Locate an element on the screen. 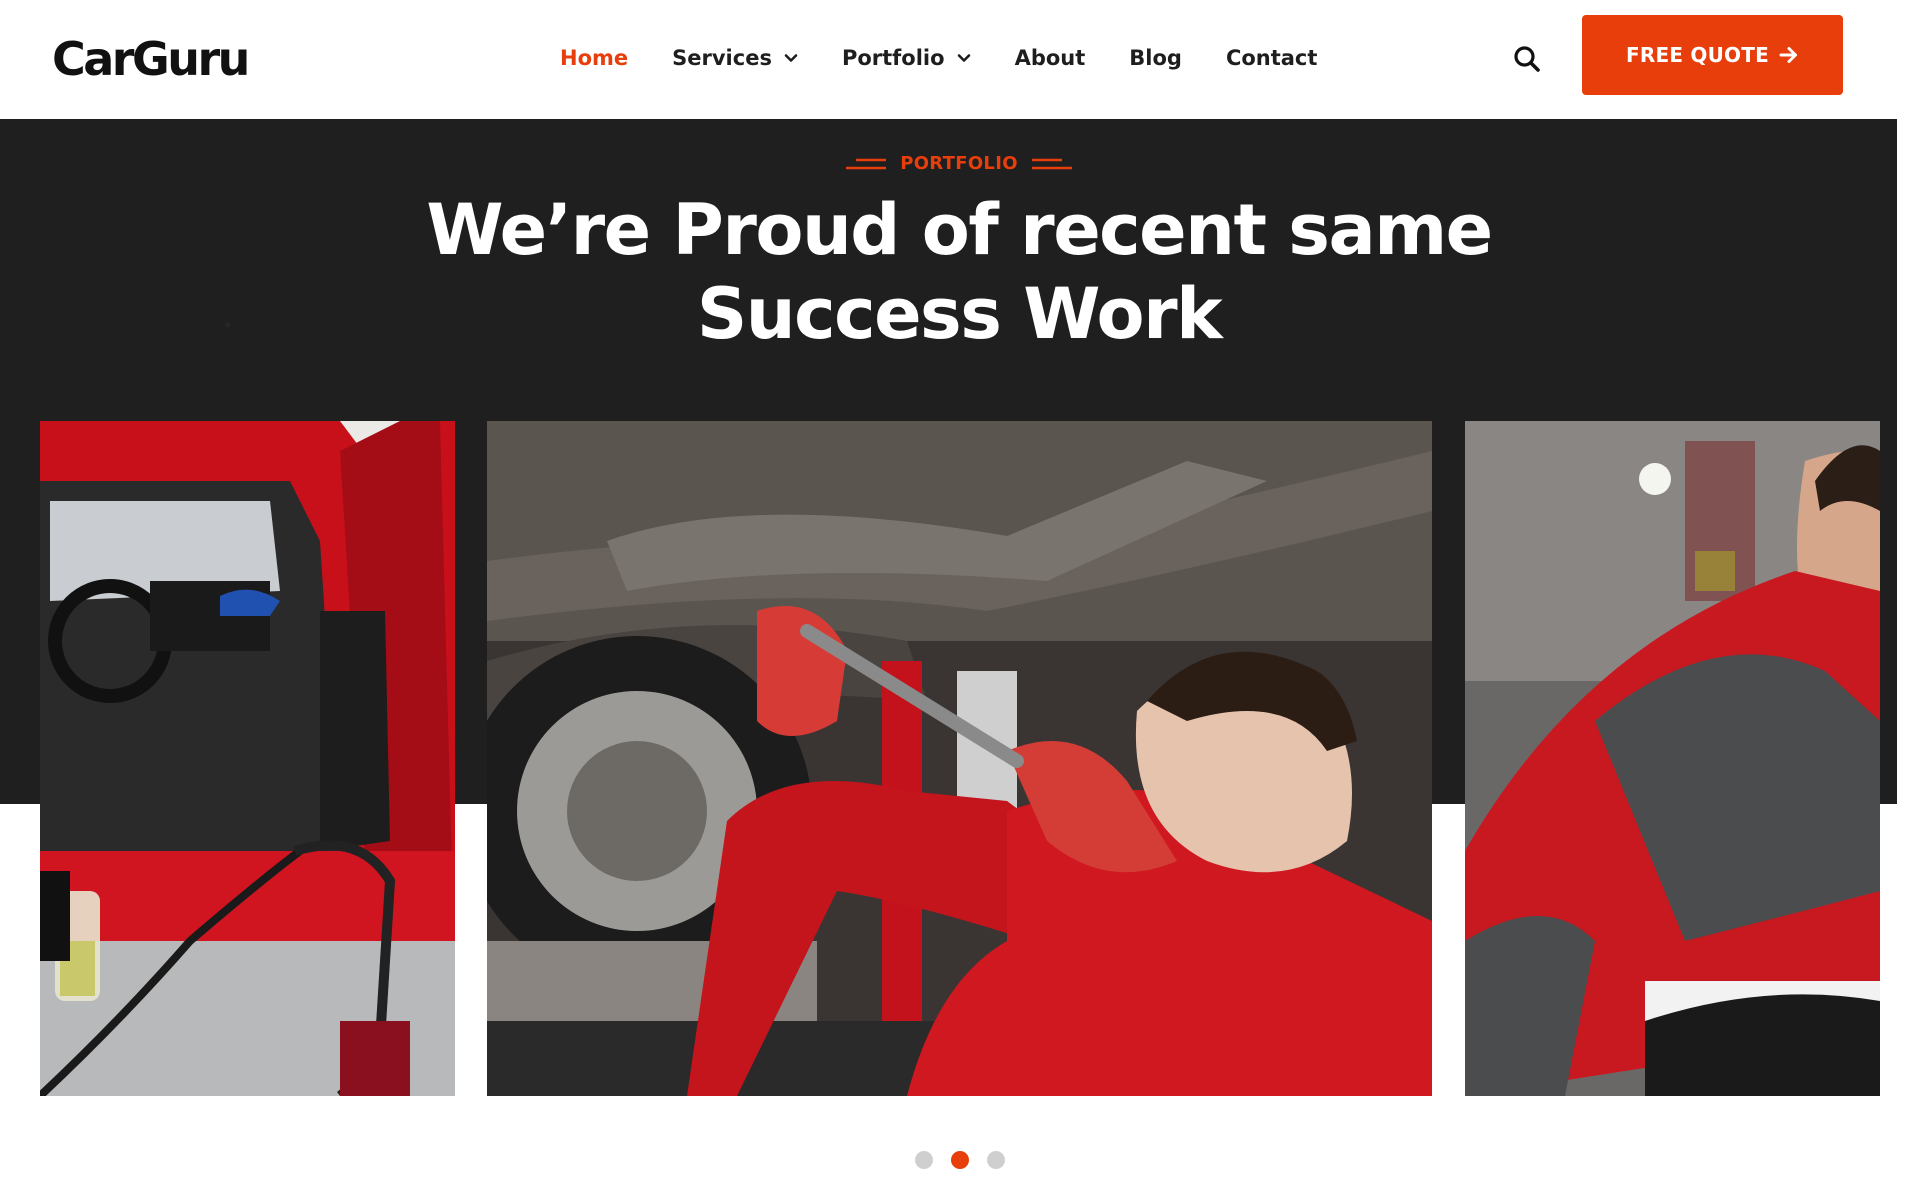  nav-item-label: Portfolio is located at coordinates (893, 58).